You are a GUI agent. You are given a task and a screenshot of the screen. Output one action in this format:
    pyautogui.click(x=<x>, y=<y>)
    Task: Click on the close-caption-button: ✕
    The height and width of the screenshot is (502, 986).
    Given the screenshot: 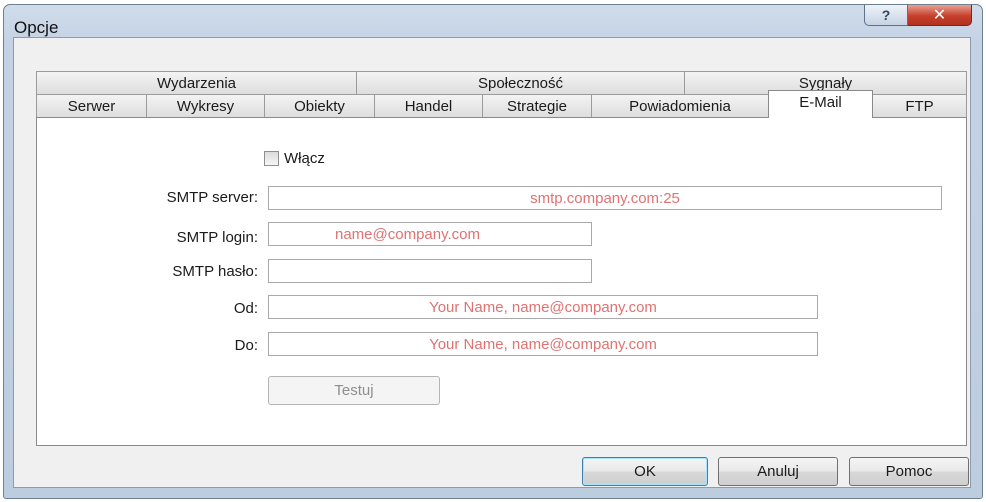 What is the action you would take?
    pyautogui.click(x=940, y=15)
    